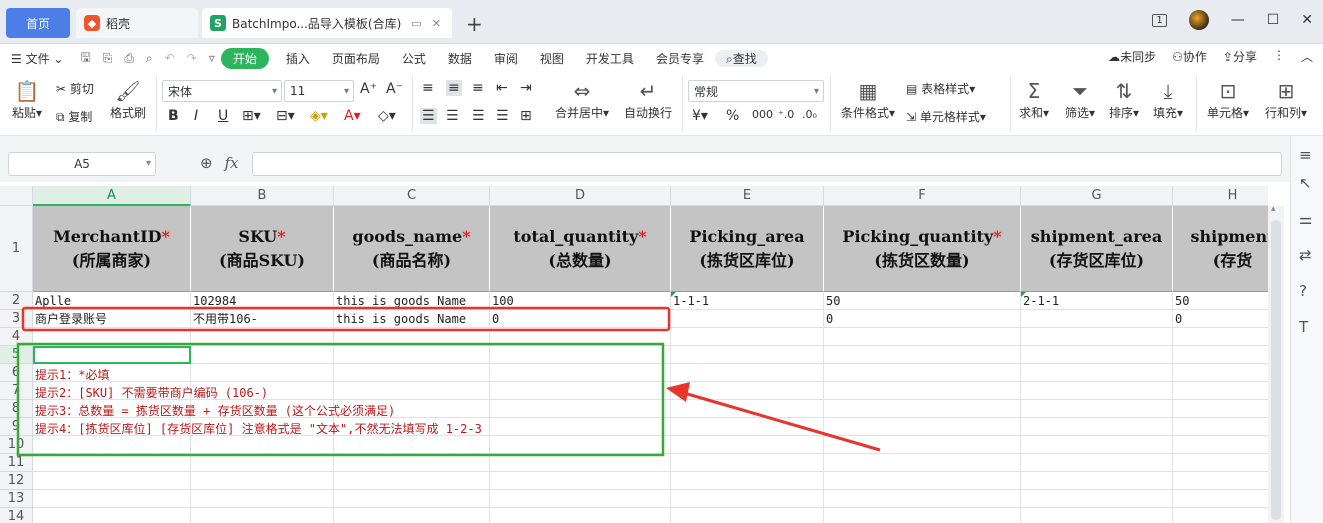 This screenshot has height=523, width=1323. What do you see at coordinates (416, 23) in the screenshot?
I see `window-float-icon: ▭` at bounding box center [416, 23].